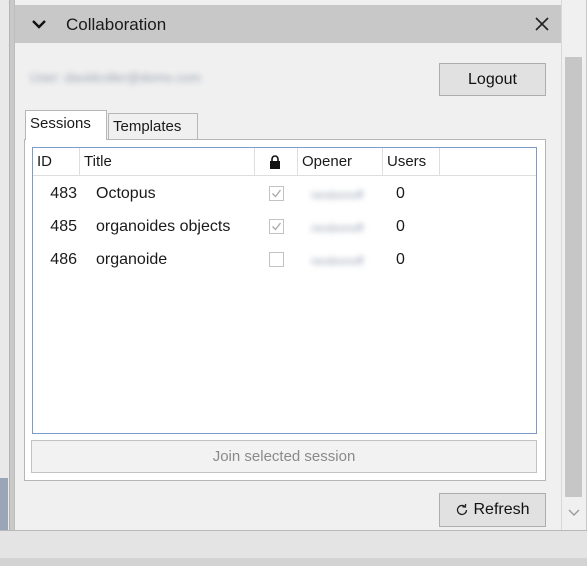  I want to click on table-row: 485 organoides objects nesbonoff 0, so click(284, 227).